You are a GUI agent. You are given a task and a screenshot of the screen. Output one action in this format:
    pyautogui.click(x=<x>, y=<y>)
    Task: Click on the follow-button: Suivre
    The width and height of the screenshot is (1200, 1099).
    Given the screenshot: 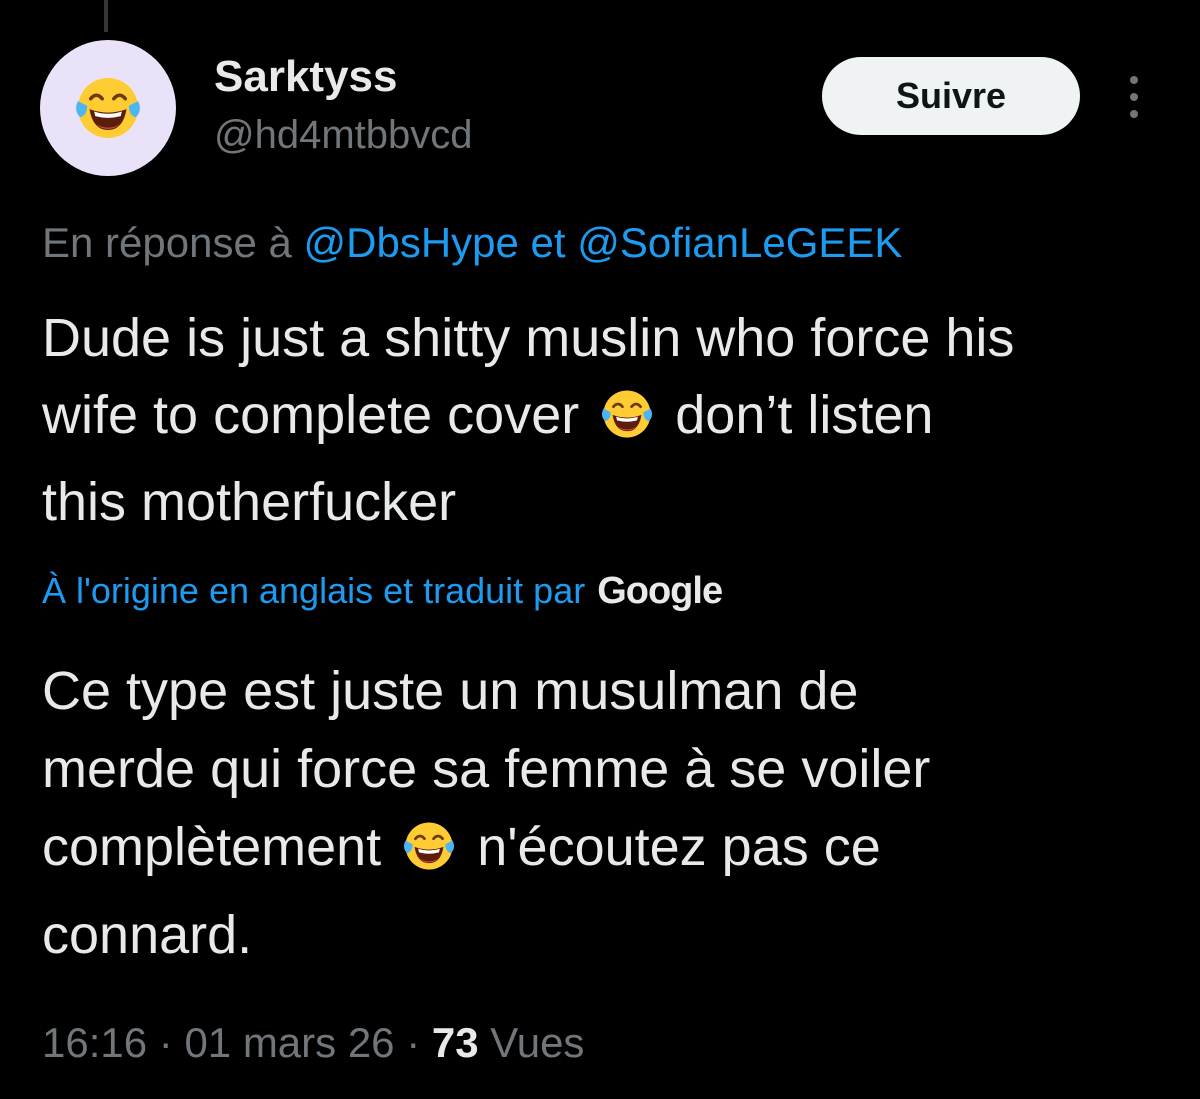 What is the action you would take?
    pyautogui.click(x=951, y=96)
    